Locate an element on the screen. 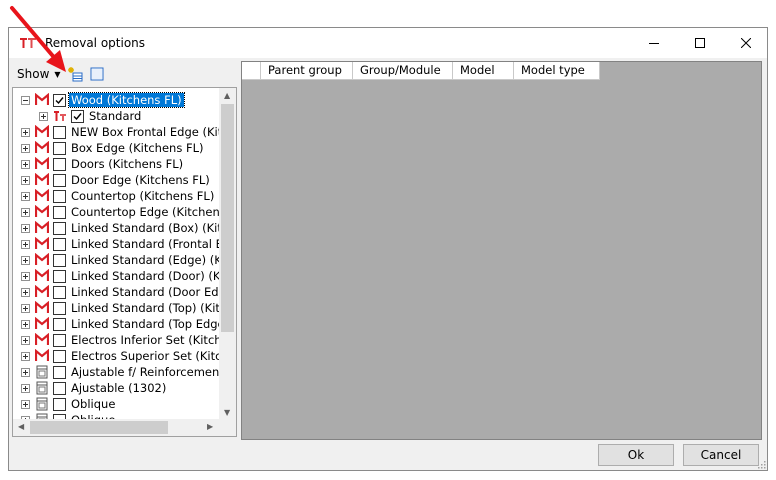  tree-item-label: Linked Standard (Door Edge) ( is located at coordinates (152, 292).